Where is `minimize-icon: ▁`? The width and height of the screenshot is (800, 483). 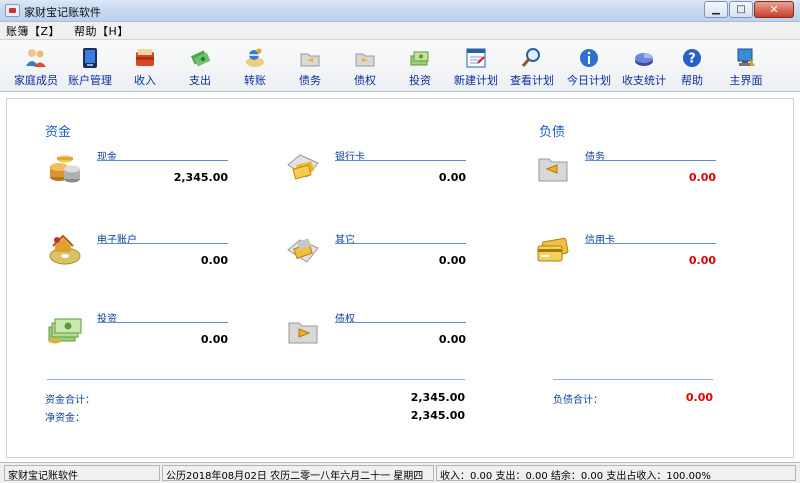
minimize-icon: ▁ is located at coordinates (716, 9).